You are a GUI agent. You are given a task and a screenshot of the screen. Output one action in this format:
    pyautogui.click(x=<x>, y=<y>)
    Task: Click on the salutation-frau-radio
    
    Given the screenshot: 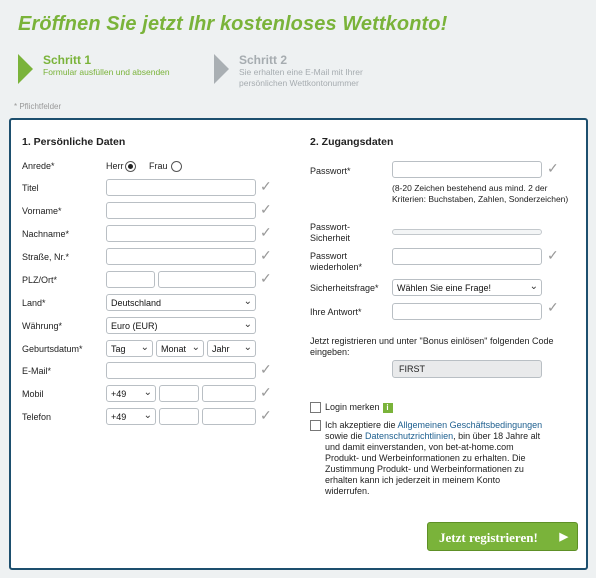 What is the action you would take?
    pyautogui.click(x=176, y=166)
    